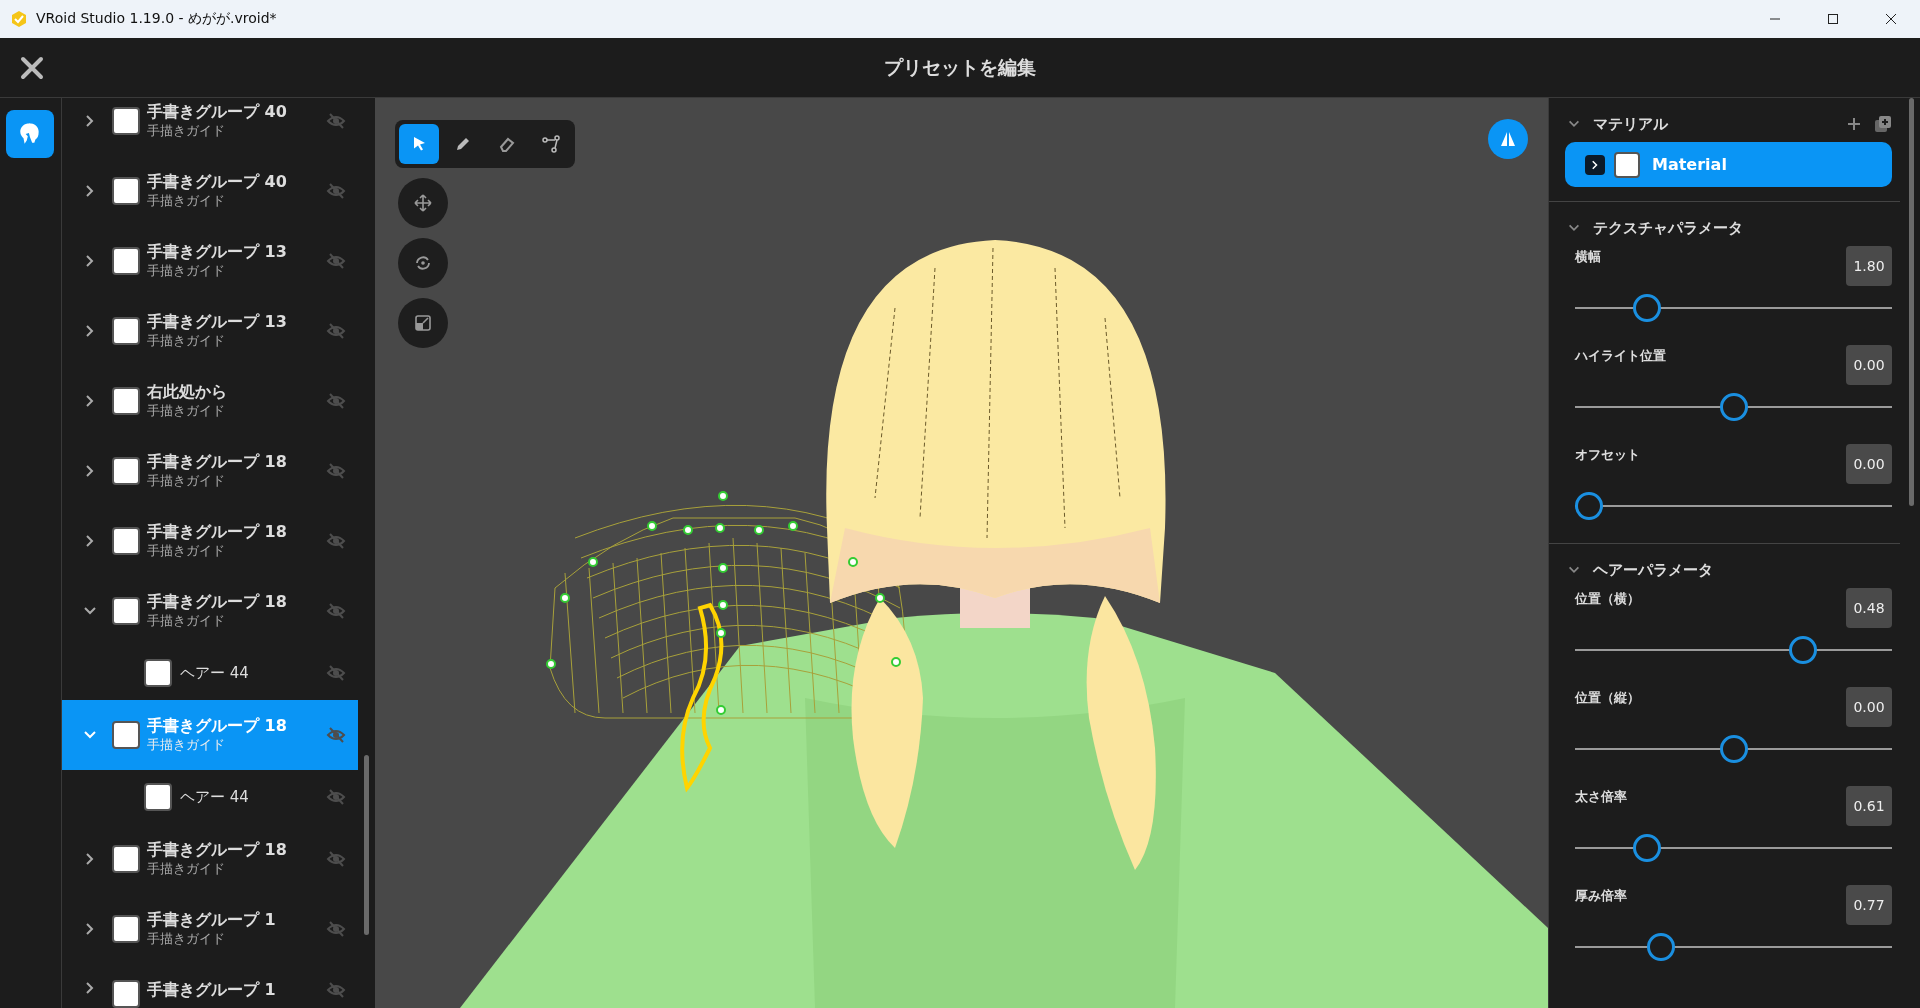  Describe the element at coordinates (1869, 905) in the screenshot. I see `value-field: 0.77` at that location.